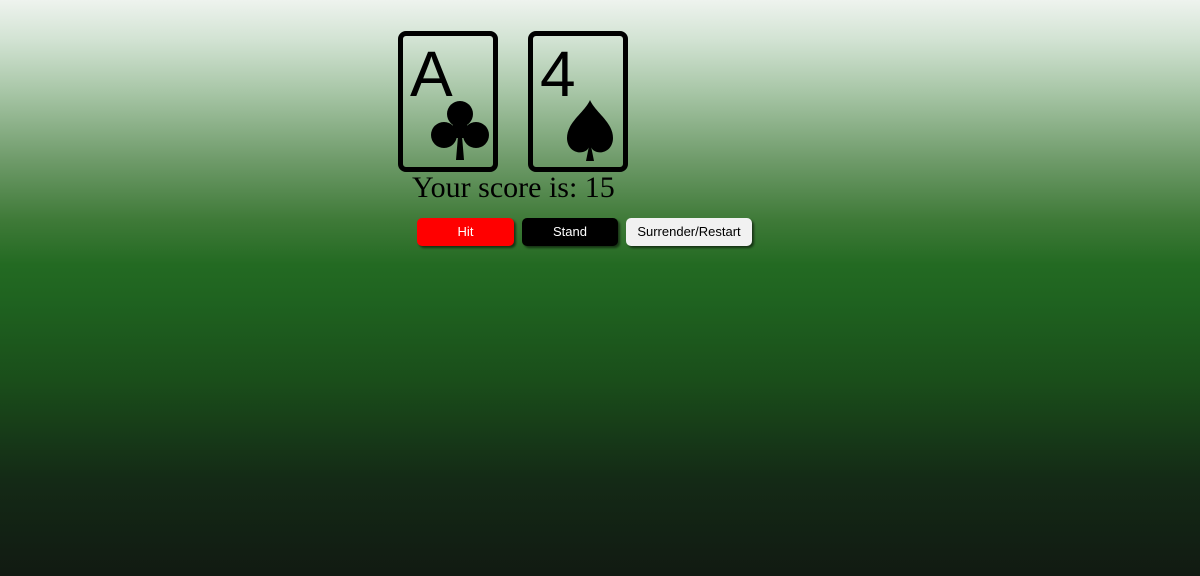 This screenshot has height=576, width=1200. I want to click on player-card-ace-of-clubs: A, so click(448, 101).